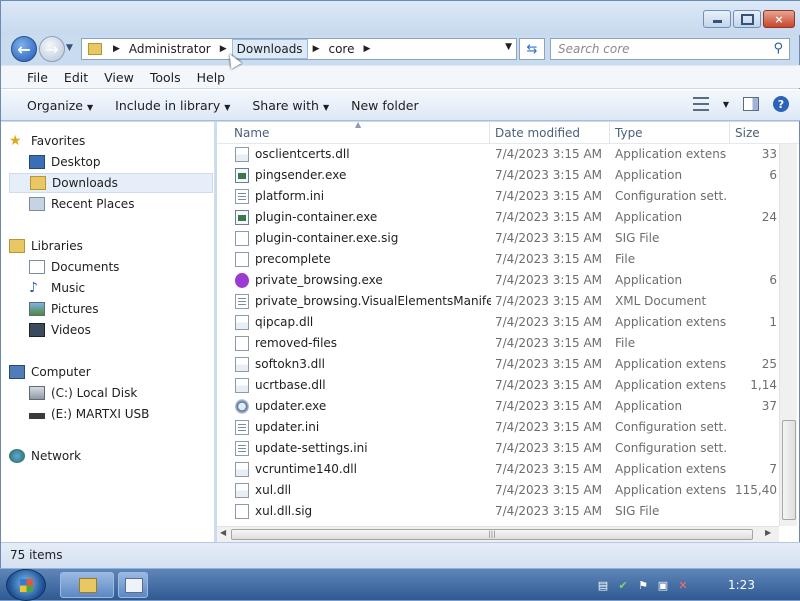 Image resolution: width=800 pixels, height=601 pixels. I want to click on forward-button: →, so click(52, 49).